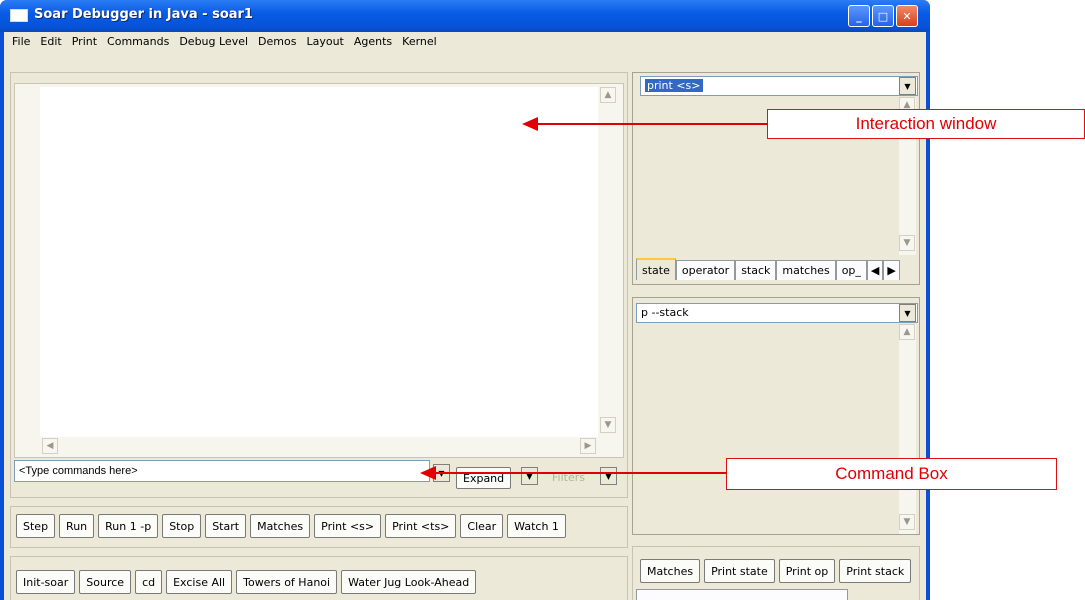  Describe the element at coordinates (705, 270) in the screenshot. I see `tab-operator: operator` at that location.